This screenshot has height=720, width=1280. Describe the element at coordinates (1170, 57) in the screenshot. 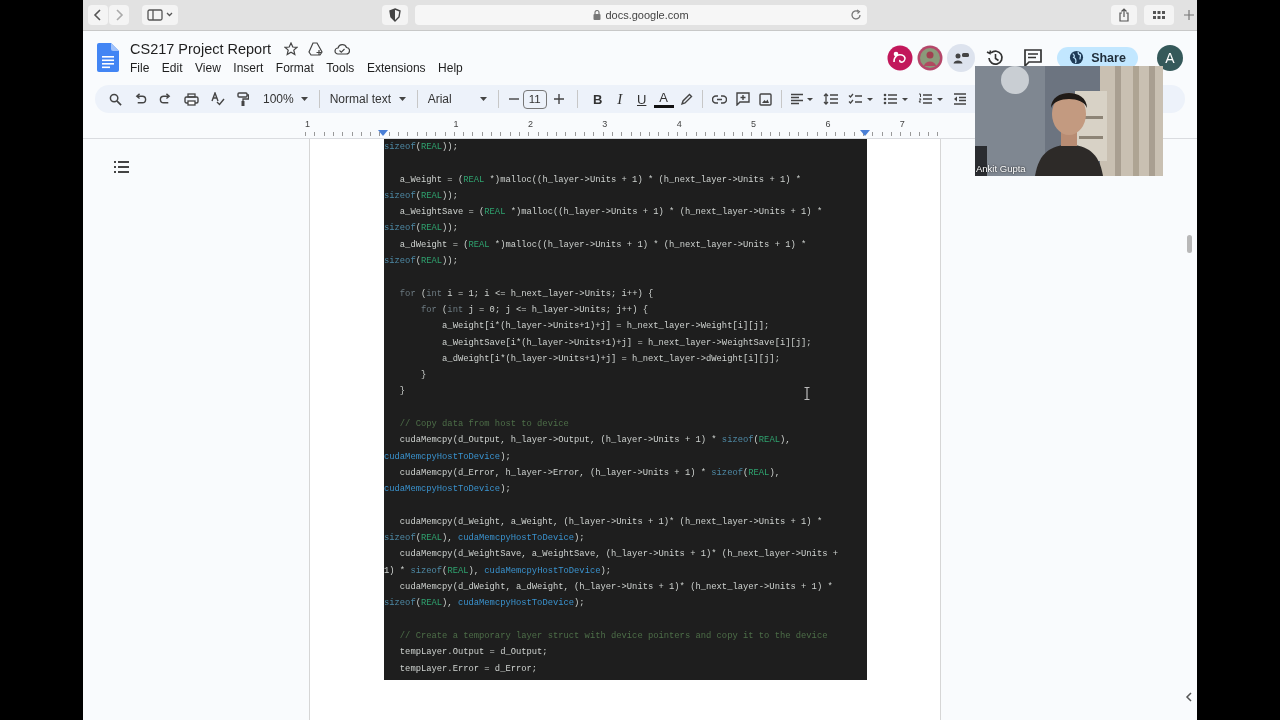

I see `account-avatar: A` at that location.